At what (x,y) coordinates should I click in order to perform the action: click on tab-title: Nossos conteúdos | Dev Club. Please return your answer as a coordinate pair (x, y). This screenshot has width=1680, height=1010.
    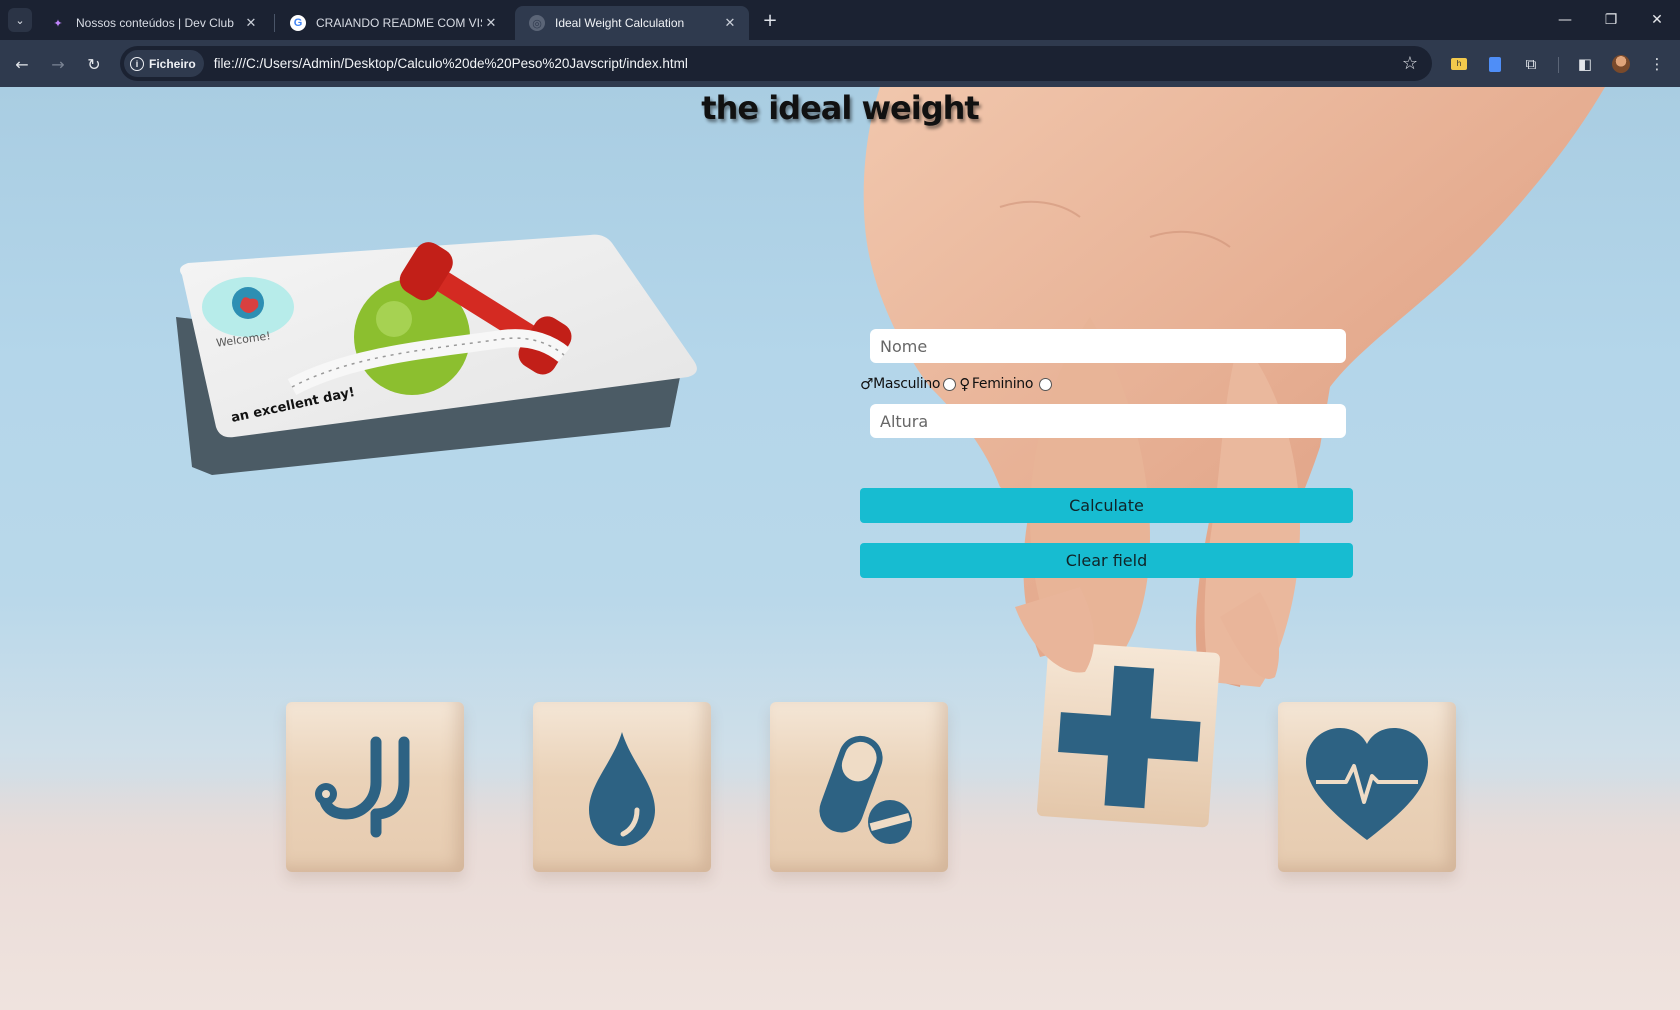
    Looking at the image, I should click on (155, 23).